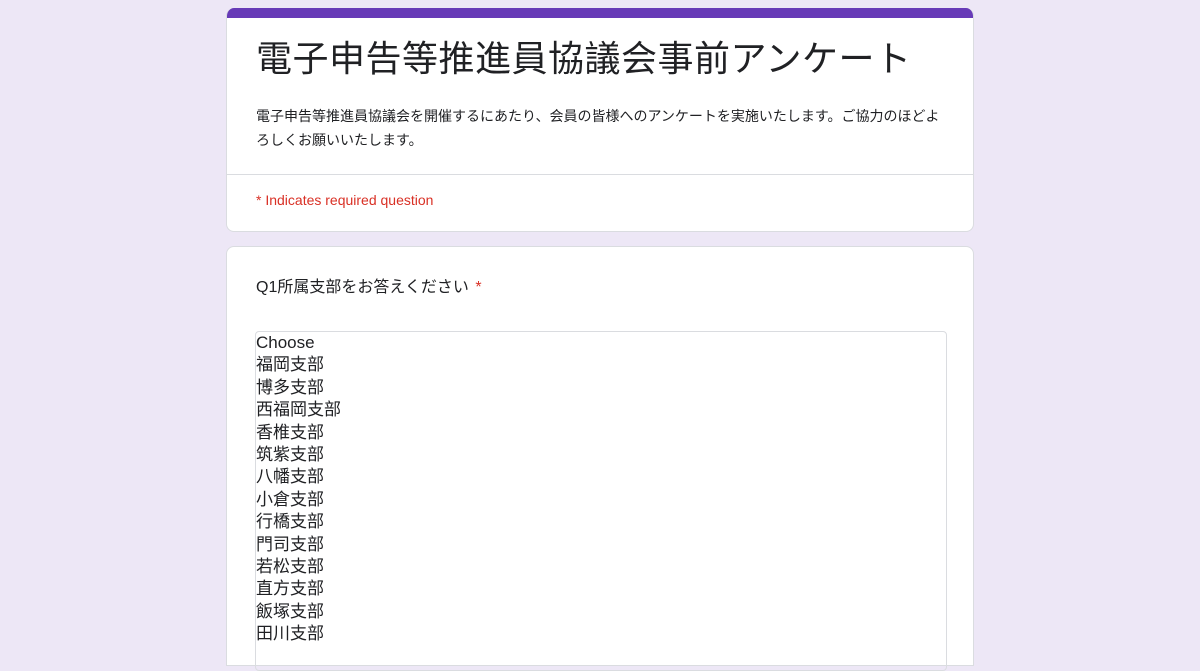 The image size is (1200, 671). Describe the element at coordinates (601, 589) in the screenshot. I see `select-option: 直方支部` at that location.